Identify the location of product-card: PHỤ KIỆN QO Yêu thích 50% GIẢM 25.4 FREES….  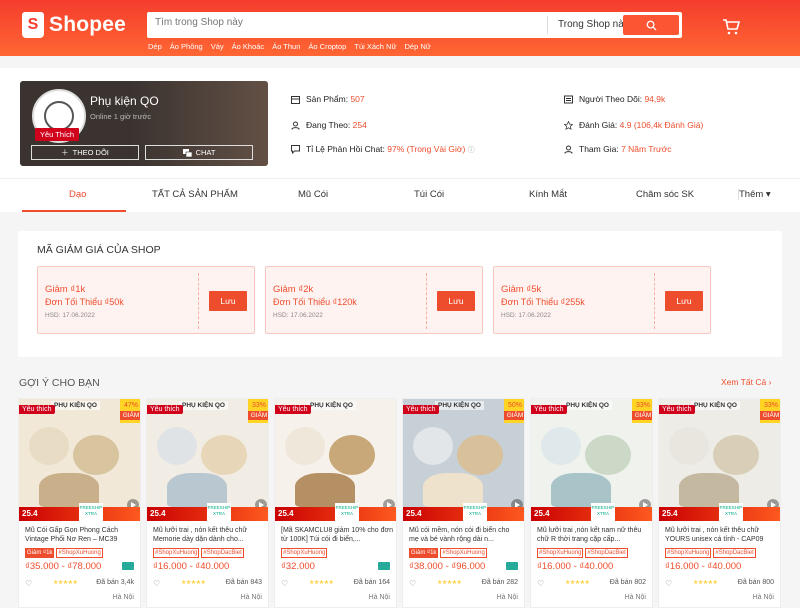
(463, 503).